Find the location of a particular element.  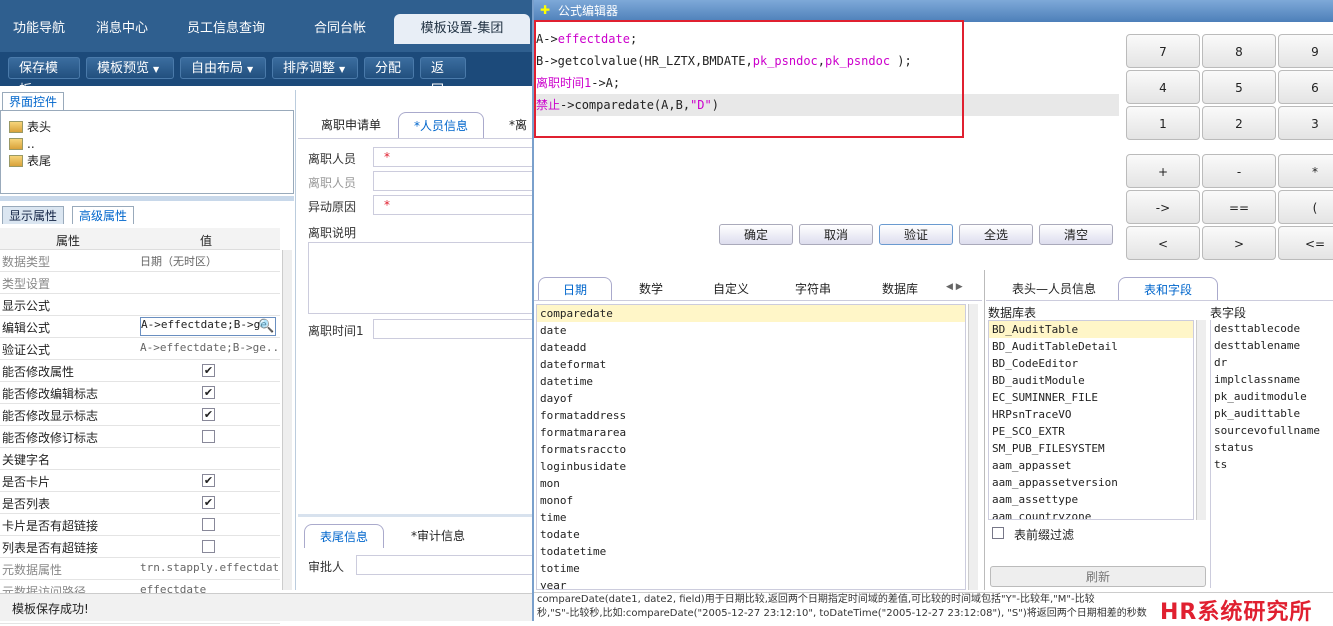

field-input: * is located at coordinates (453, 157).